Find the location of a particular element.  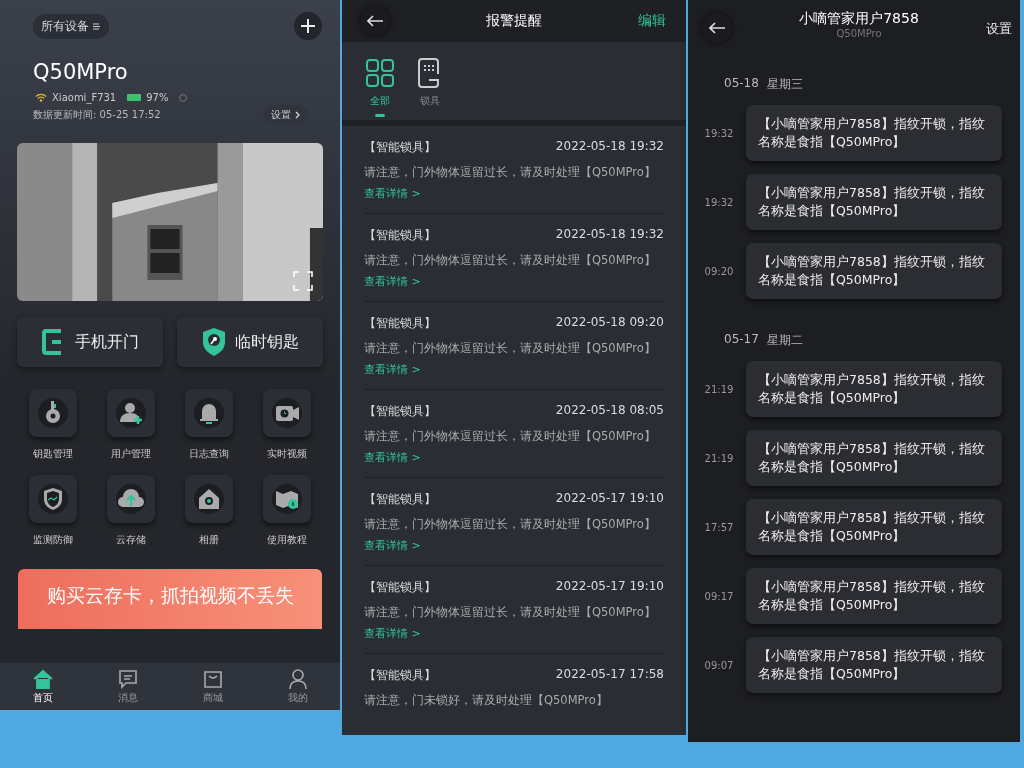

wifi-icon is located at coordinates (41, 97).